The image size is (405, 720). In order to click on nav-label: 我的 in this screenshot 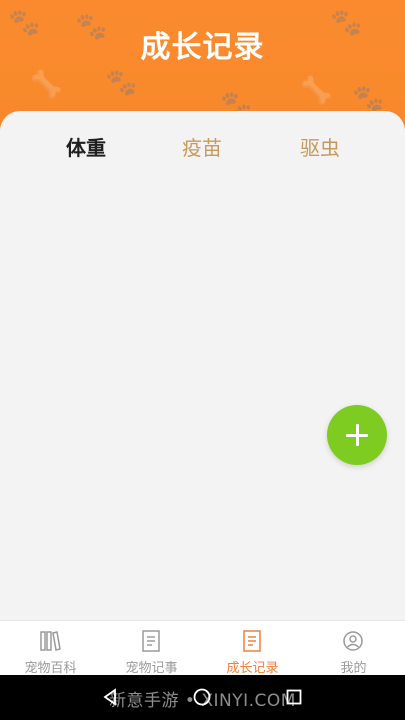, I will do `click(353, 668)`.